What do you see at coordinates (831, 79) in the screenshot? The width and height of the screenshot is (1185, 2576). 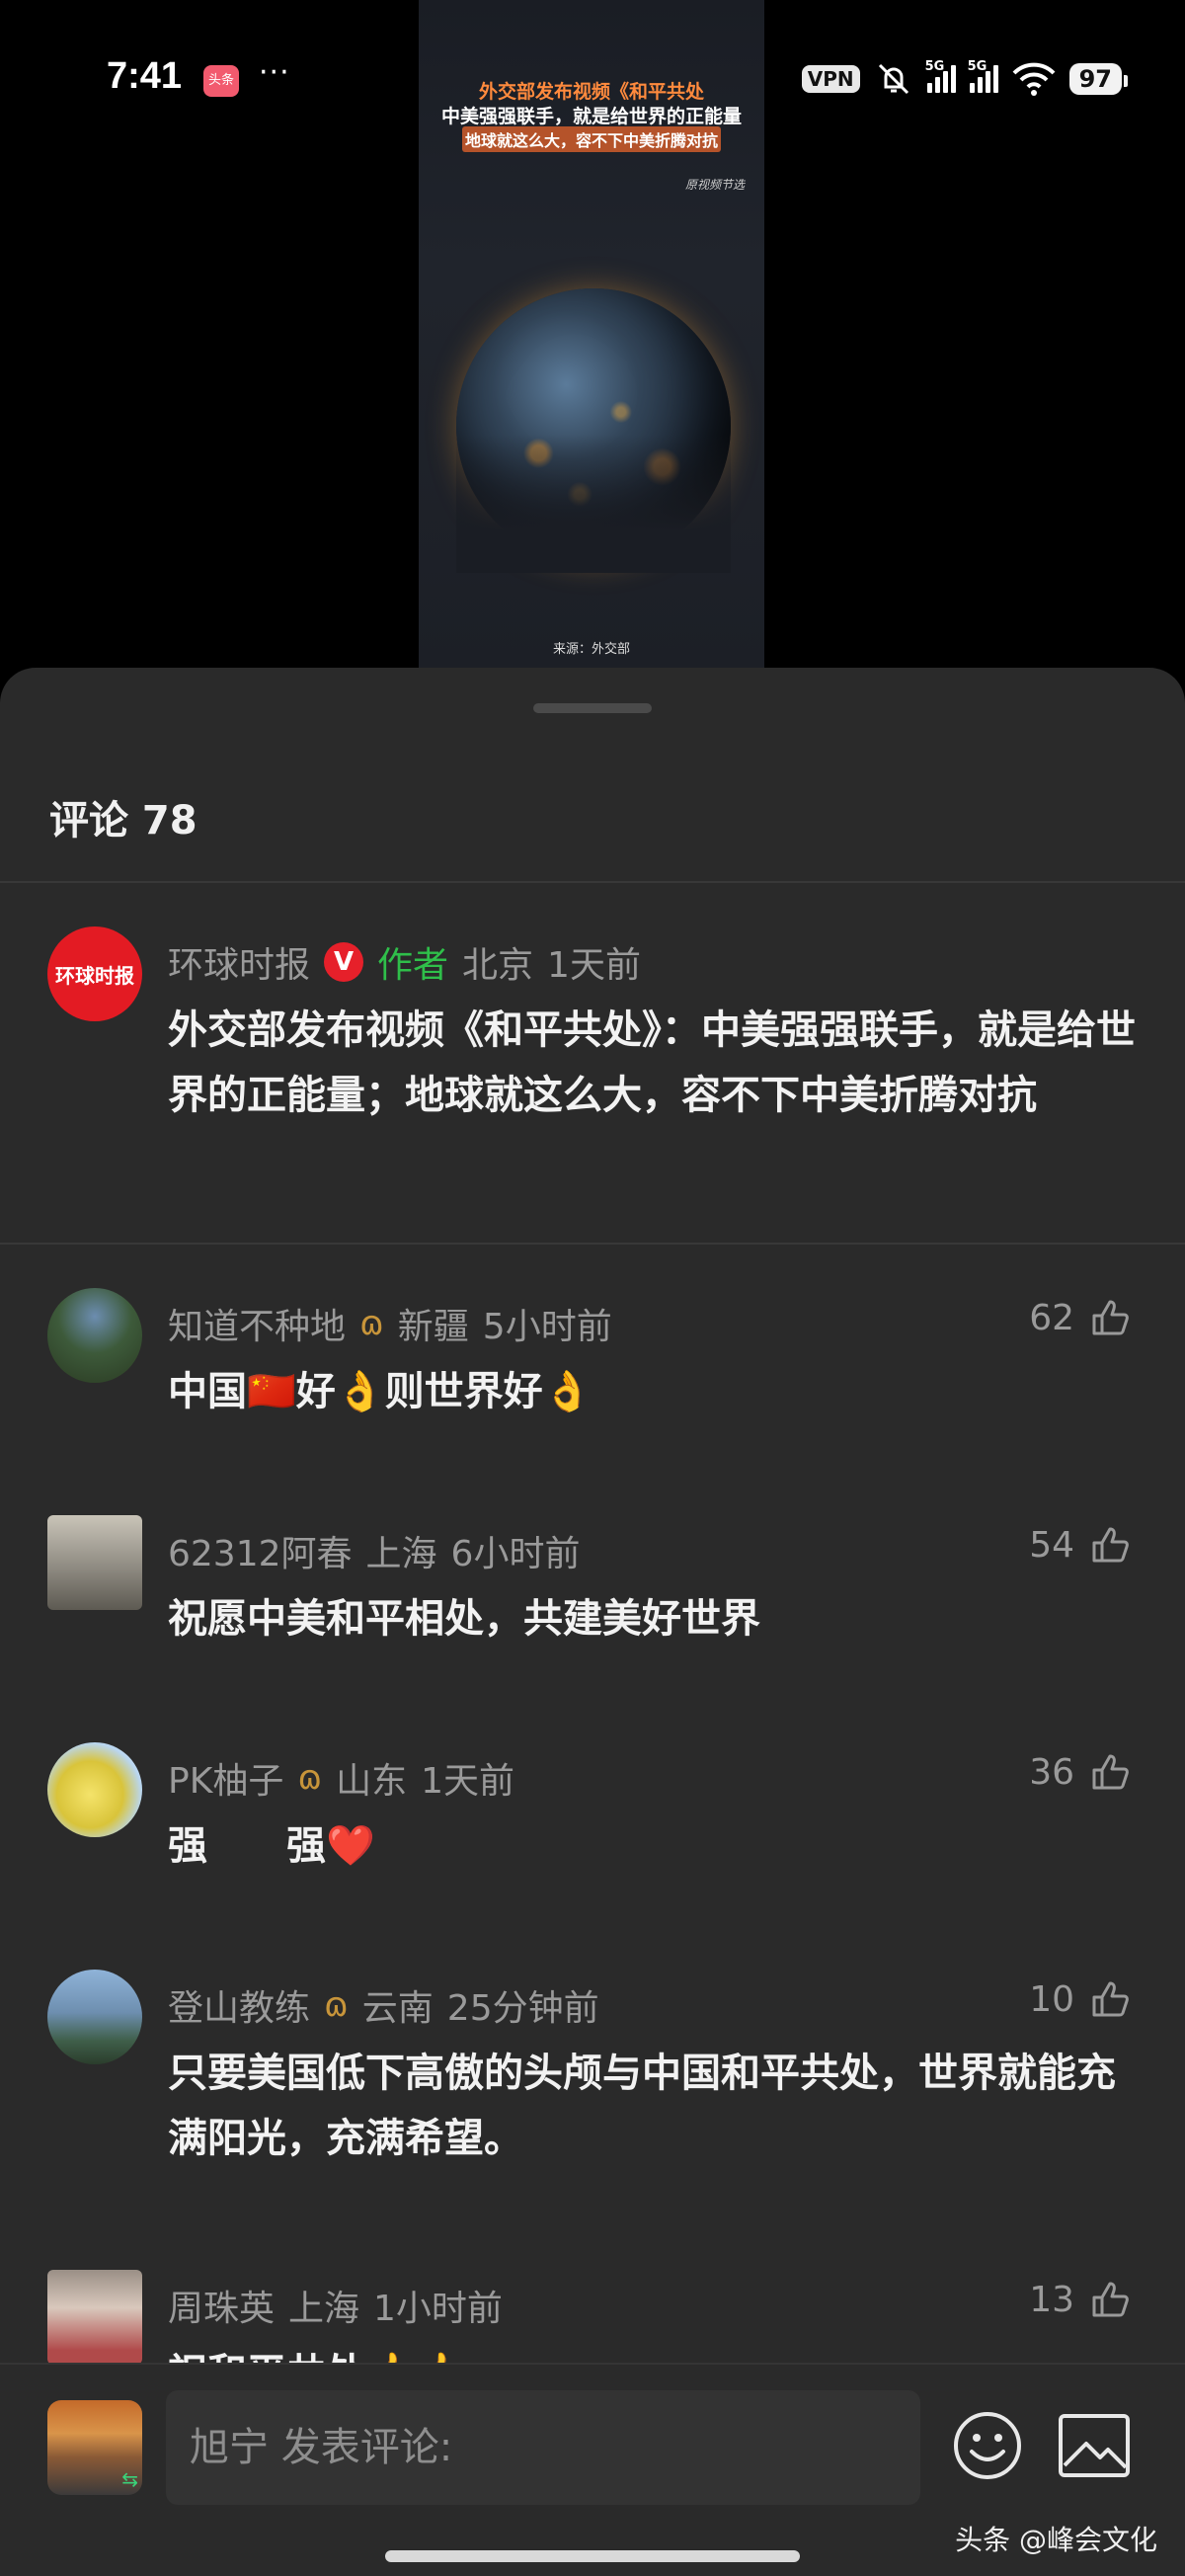 I see `vpn-icon: VPN` at bounding box center [831, 79].